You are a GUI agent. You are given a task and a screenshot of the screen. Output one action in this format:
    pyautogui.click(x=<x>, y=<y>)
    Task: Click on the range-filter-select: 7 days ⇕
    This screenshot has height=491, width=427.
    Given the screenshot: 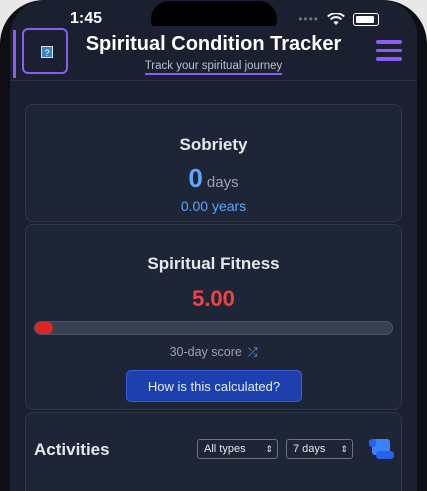 What is the action you would take?
    pyautogui.click(x=319, y=449)
    